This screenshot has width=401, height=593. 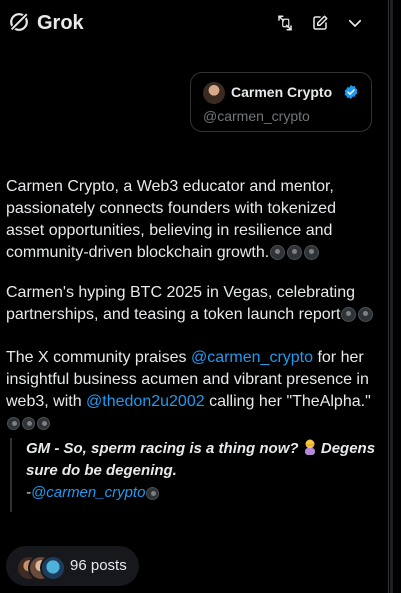 I want to click on posts-count: 96 posts, so click(x=98, y=565).